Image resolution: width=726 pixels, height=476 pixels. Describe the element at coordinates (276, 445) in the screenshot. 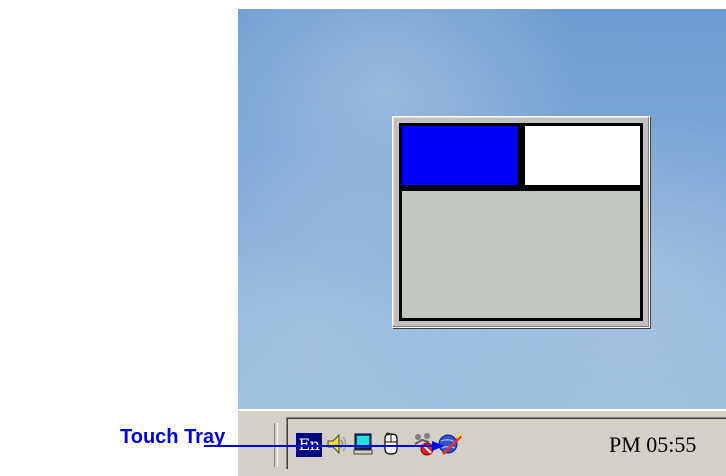

I see `taskbar-separator` at that location.